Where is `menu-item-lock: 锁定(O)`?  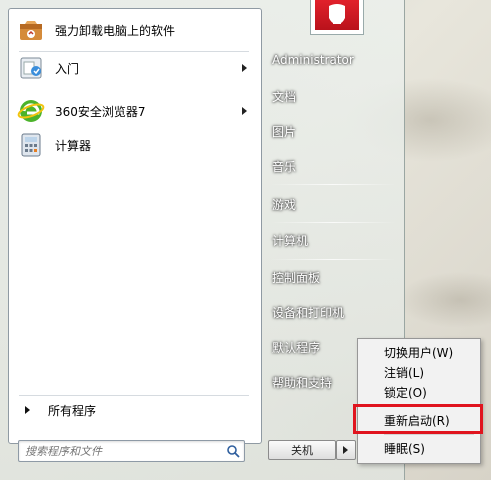
menu-item-lock: 锁定(O) is located at coordinates (419, 393).